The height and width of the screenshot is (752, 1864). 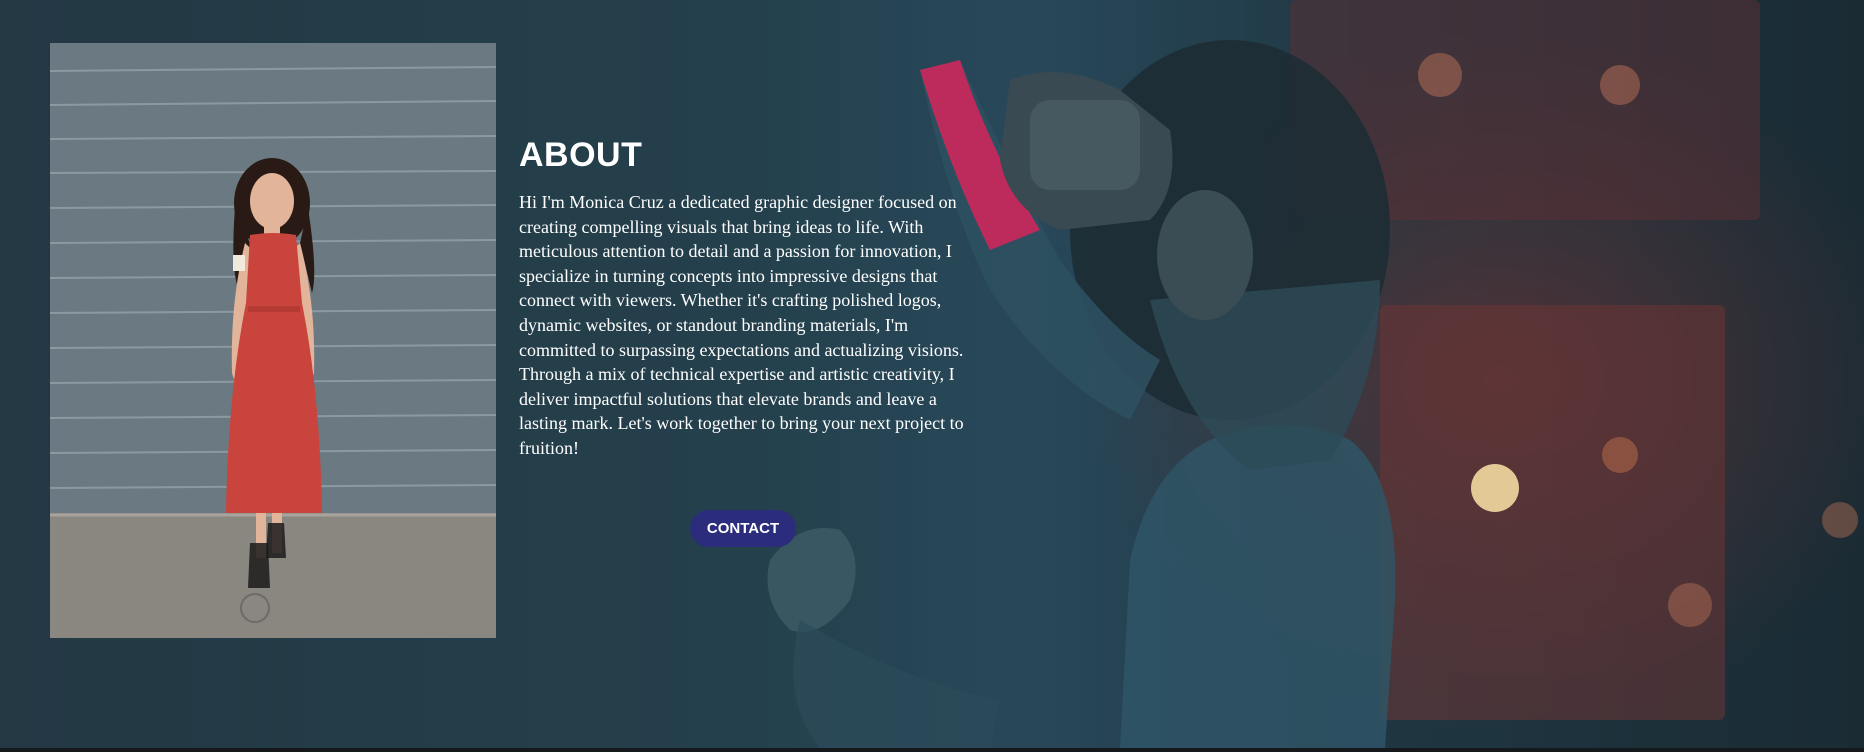 What do you see at coordinates (581, 155) in the screenshot?
I see `about-heading: ABOUT` at bounding box center [581, 155].